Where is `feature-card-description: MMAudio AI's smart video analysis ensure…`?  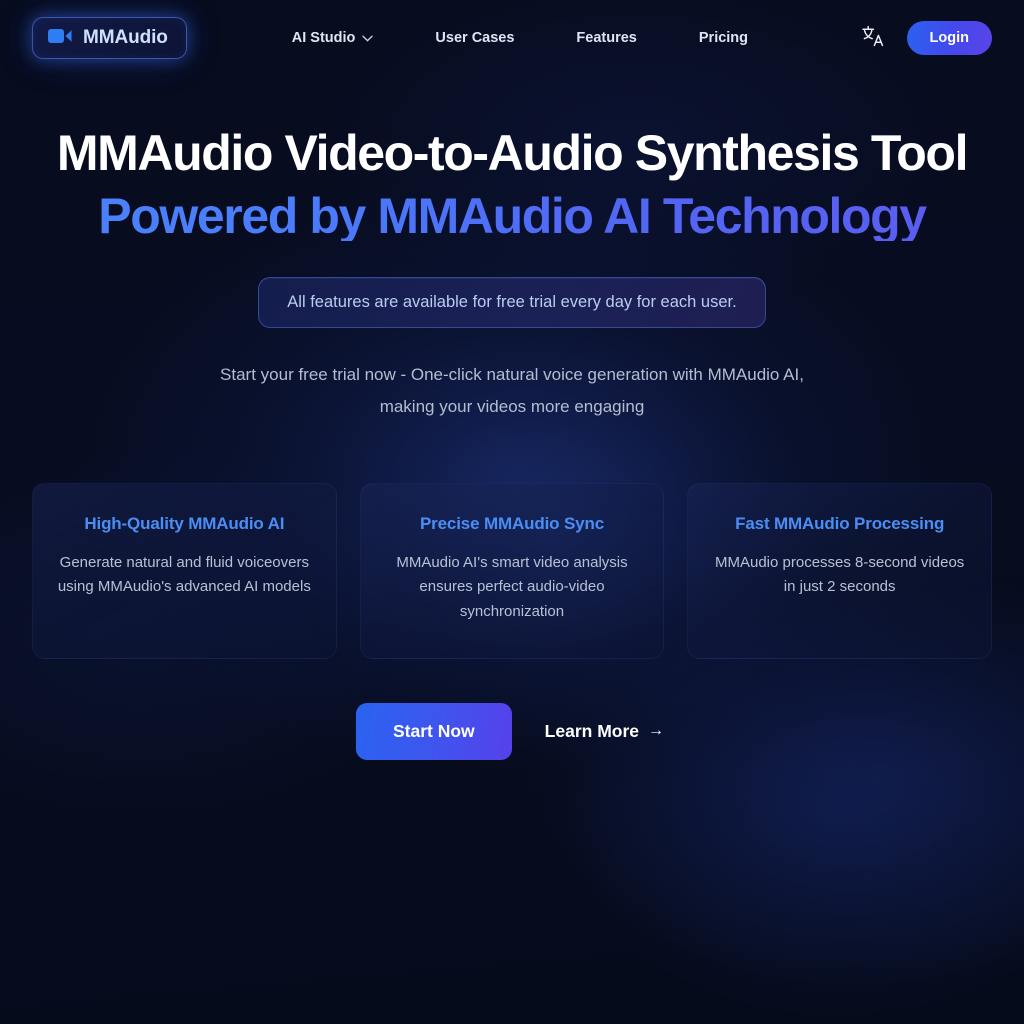 feature-card-description: MMAudio AI's smart video analysis ensure… is located at coordinates (512, 586).